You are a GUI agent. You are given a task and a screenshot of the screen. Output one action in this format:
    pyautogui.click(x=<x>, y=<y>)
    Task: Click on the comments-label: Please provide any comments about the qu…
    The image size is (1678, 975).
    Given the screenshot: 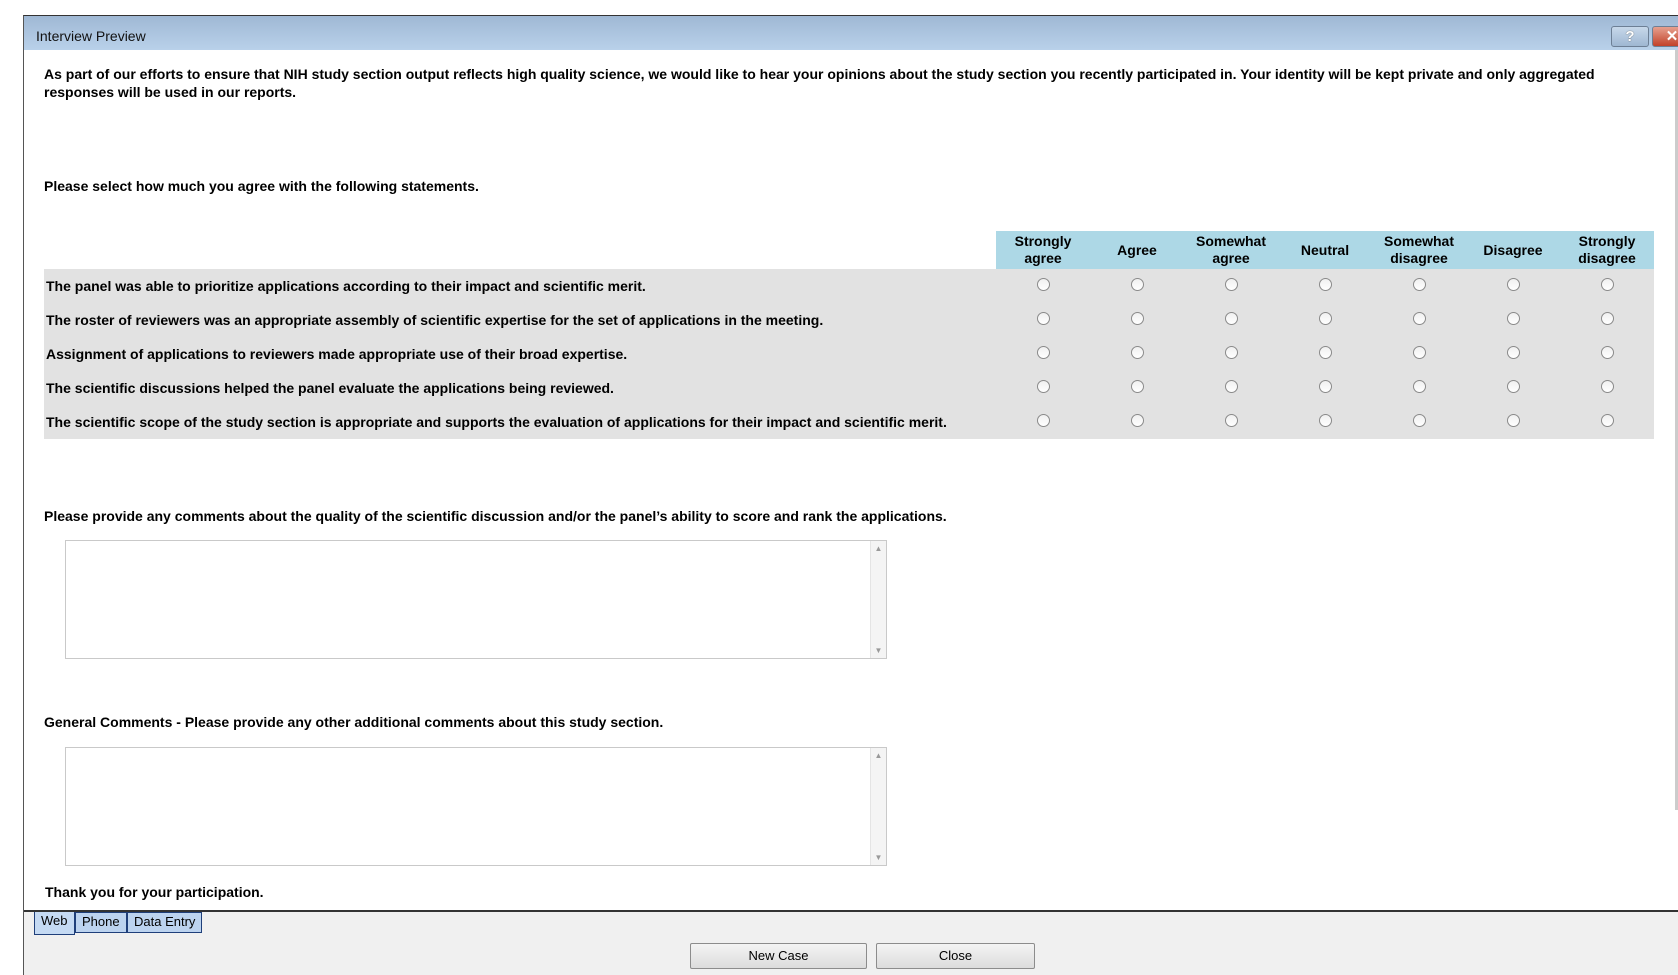 What is the action you would take?
    pyautogui.click(x=495, y=516)
    